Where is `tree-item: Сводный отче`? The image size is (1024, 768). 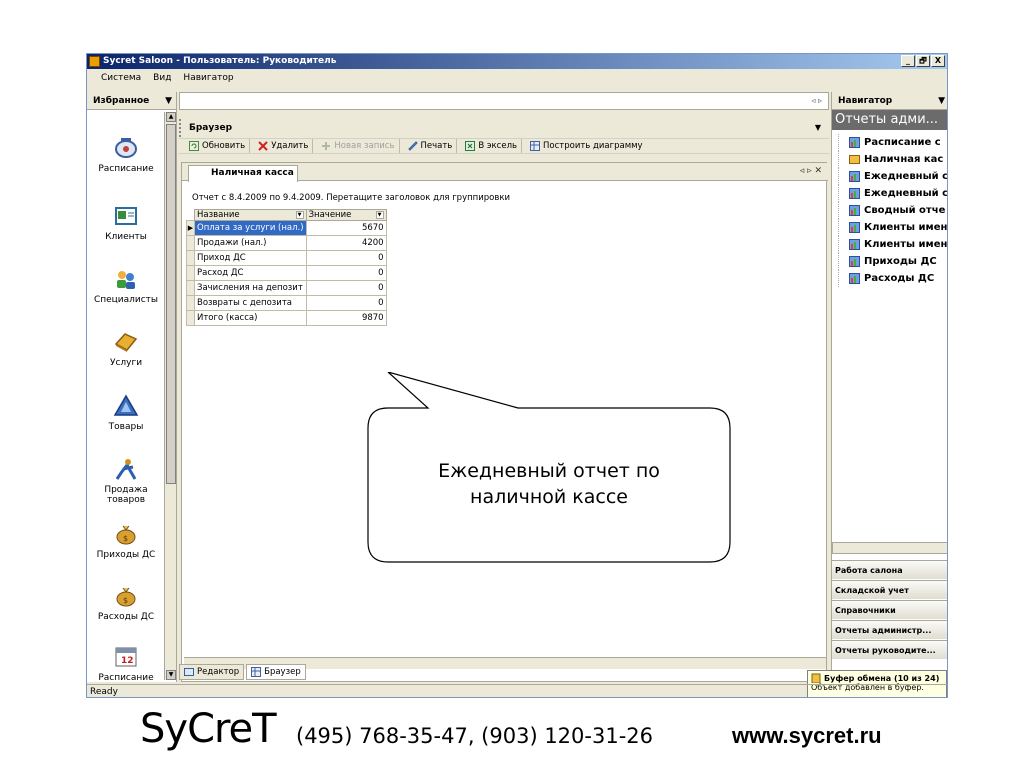 tree-item: Сводный отче is located at coordinates (892, 210).